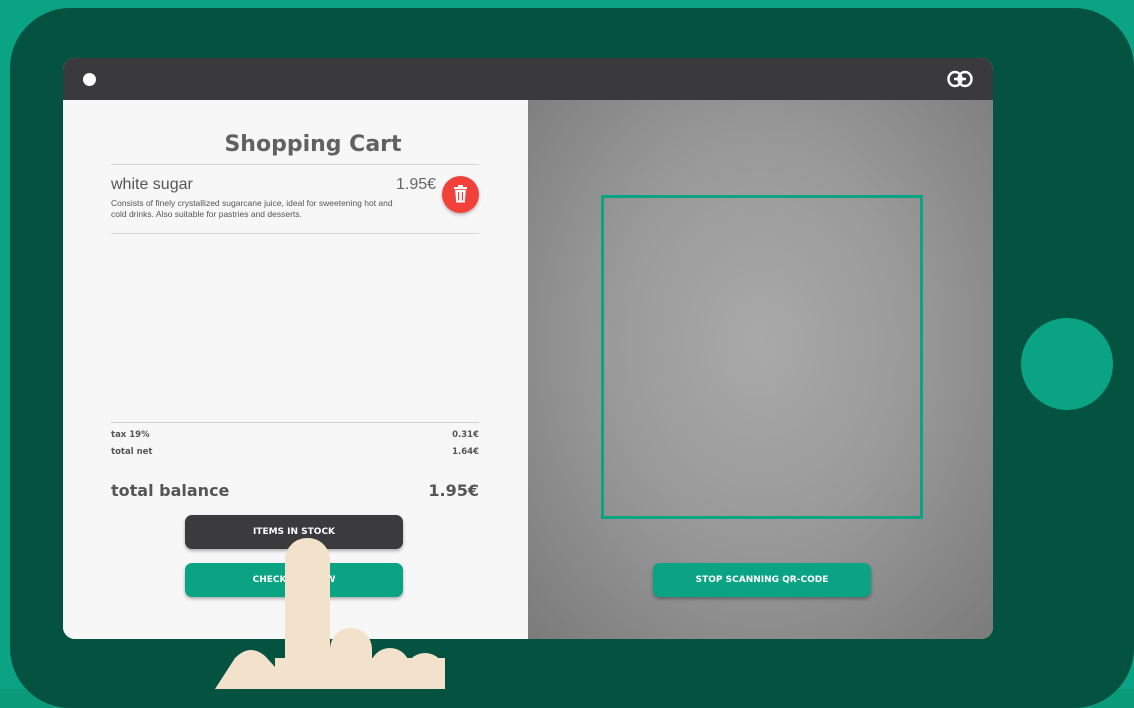 The height and width of the screenshot is (708, 1134). I want to click on delete-item-button, so click(460, 194).